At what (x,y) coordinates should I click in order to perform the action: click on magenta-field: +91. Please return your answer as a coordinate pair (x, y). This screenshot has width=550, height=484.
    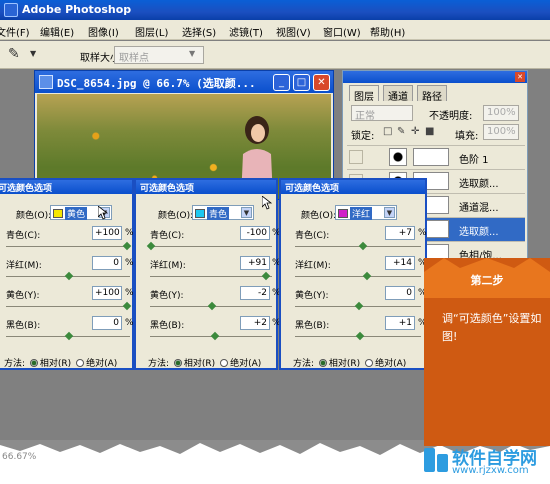
    Looking at the image, I should click on (255, 263).